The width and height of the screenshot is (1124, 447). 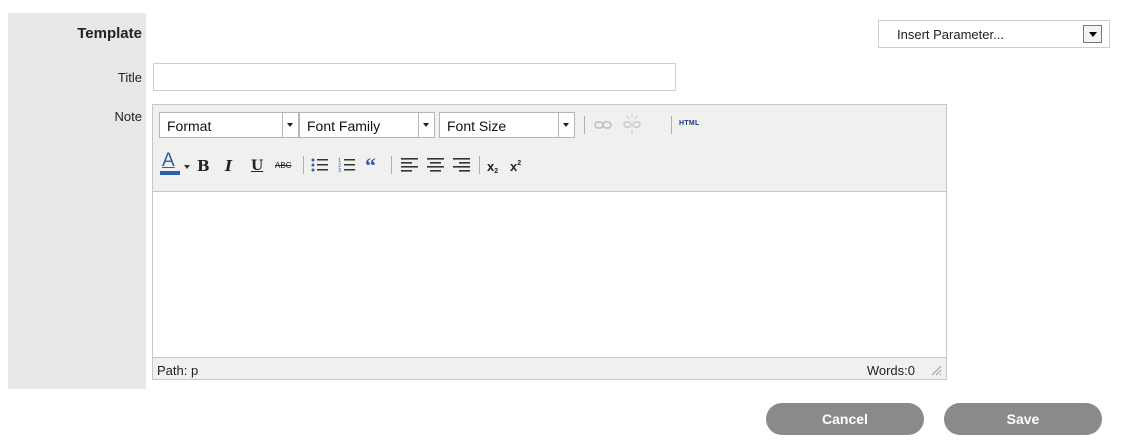 I want to click on font-family-select: Font Family, so click(x=367, y=125).